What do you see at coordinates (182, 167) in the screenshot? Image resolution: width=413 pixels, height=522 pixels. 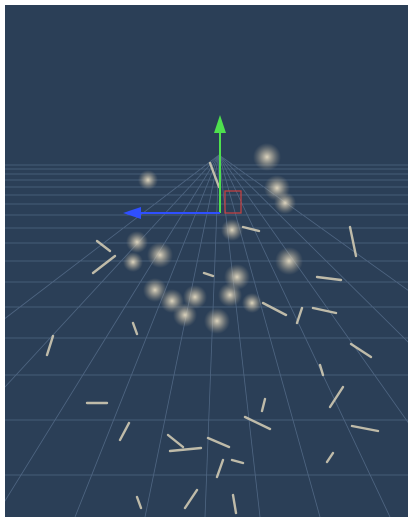 I see `transform-gizmo` at bounding box center [182, 167].